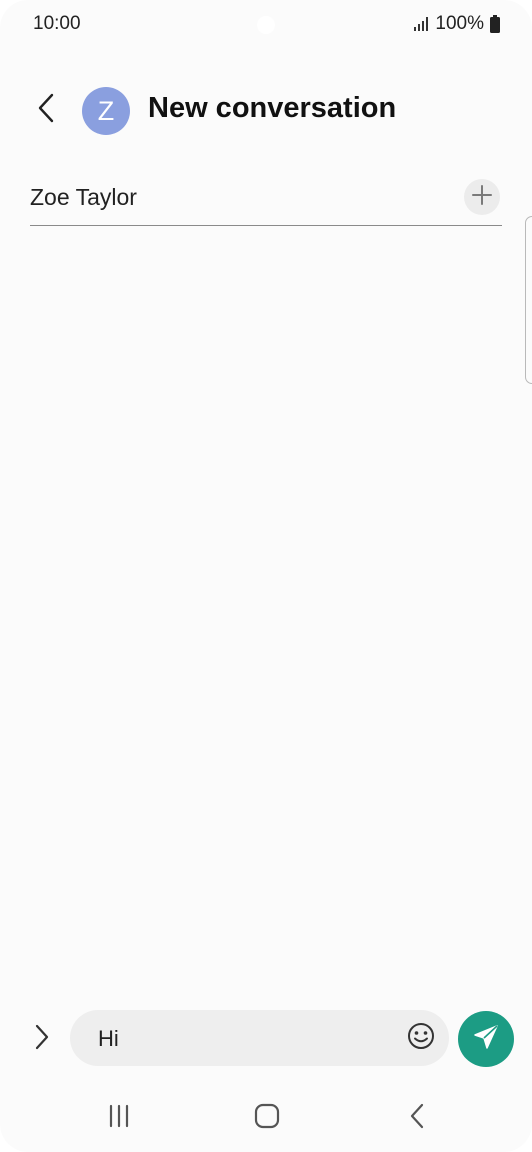  What do you see at coordinates (259, 1038) in the screenshot?
I see `message-input: Hi` at bounding box center [259, 1038].